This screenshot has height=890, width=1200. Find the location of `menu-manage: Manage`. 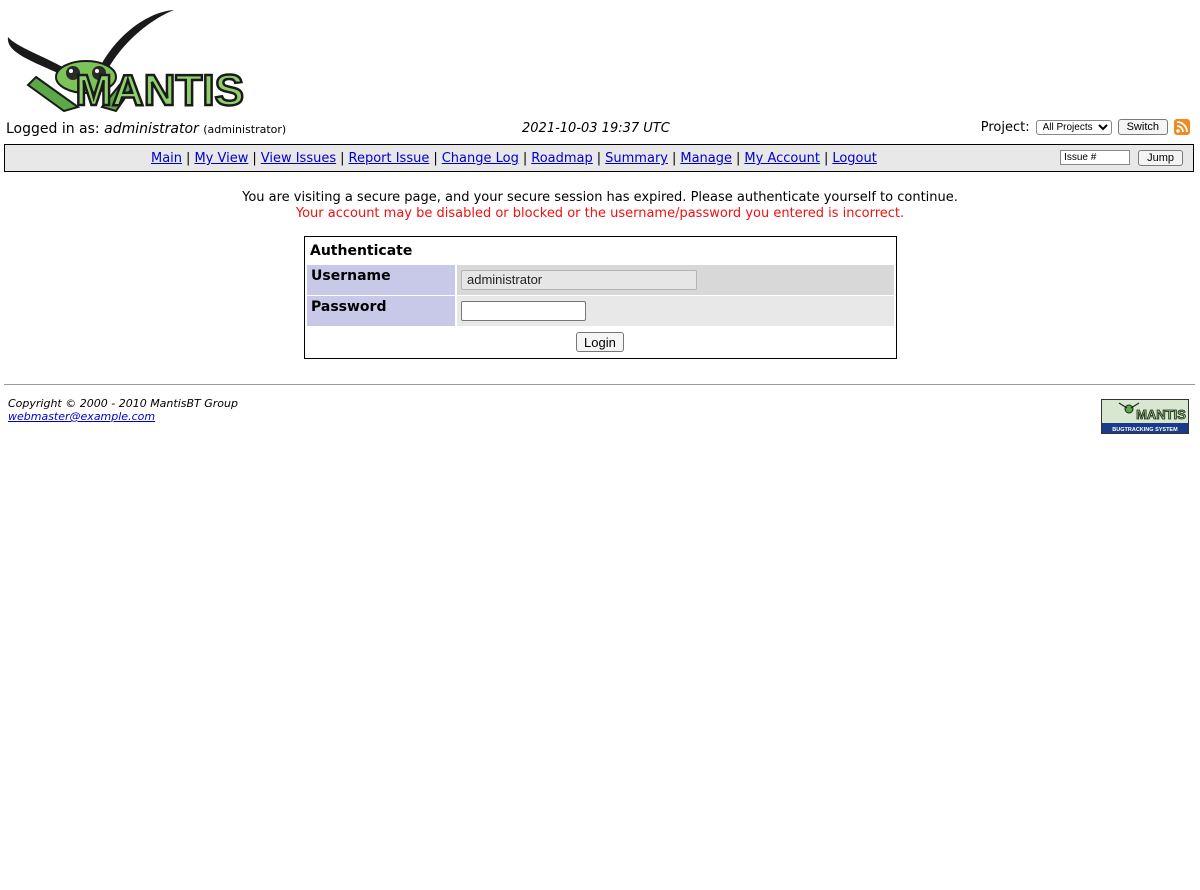

menu-manage: Manage is located at coordinates (706, 158).